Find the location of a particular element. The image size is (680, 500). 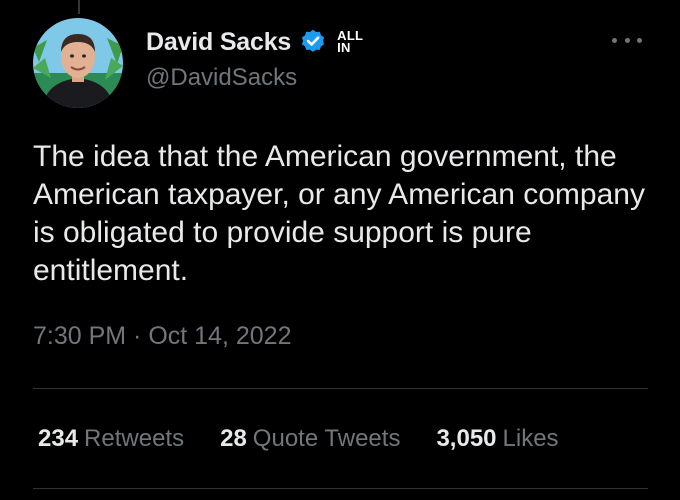

retweets-stat: 234 Retweets is located at coordinates (111, 439).